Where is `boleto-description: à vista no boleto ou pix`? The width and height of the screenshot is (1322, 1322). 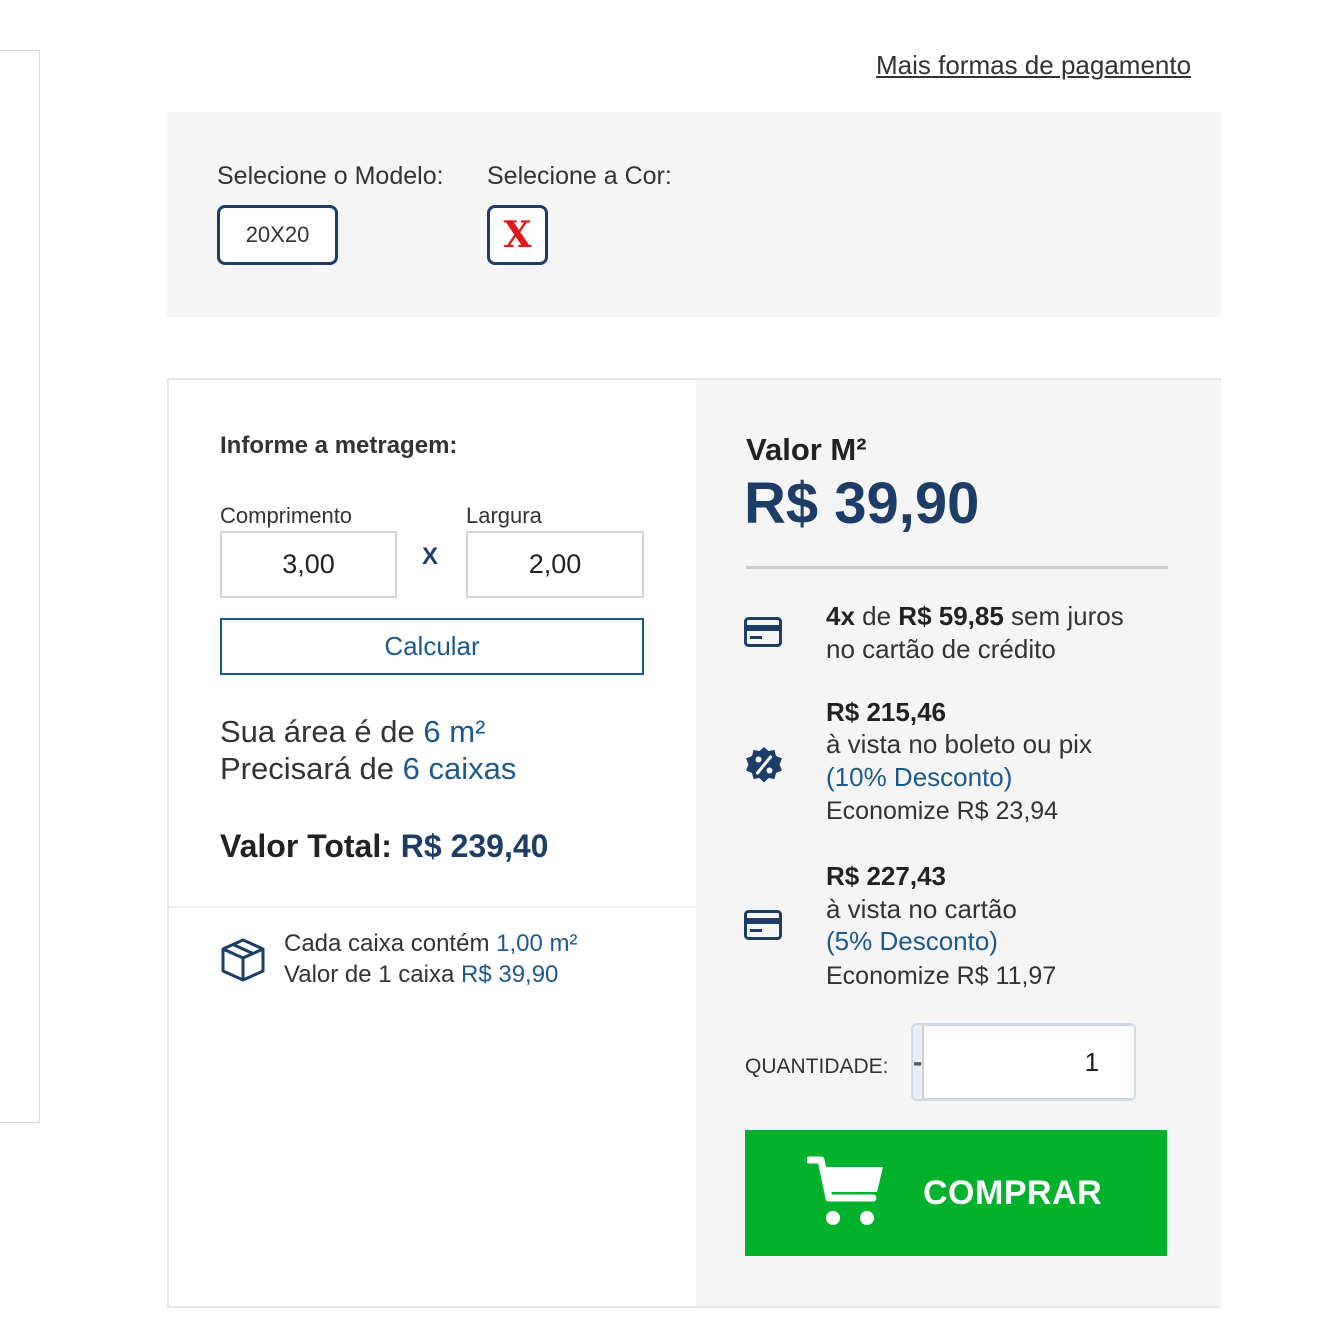
boleto-description: à vista no boleto ou pix is located at coordinates (959, 744).